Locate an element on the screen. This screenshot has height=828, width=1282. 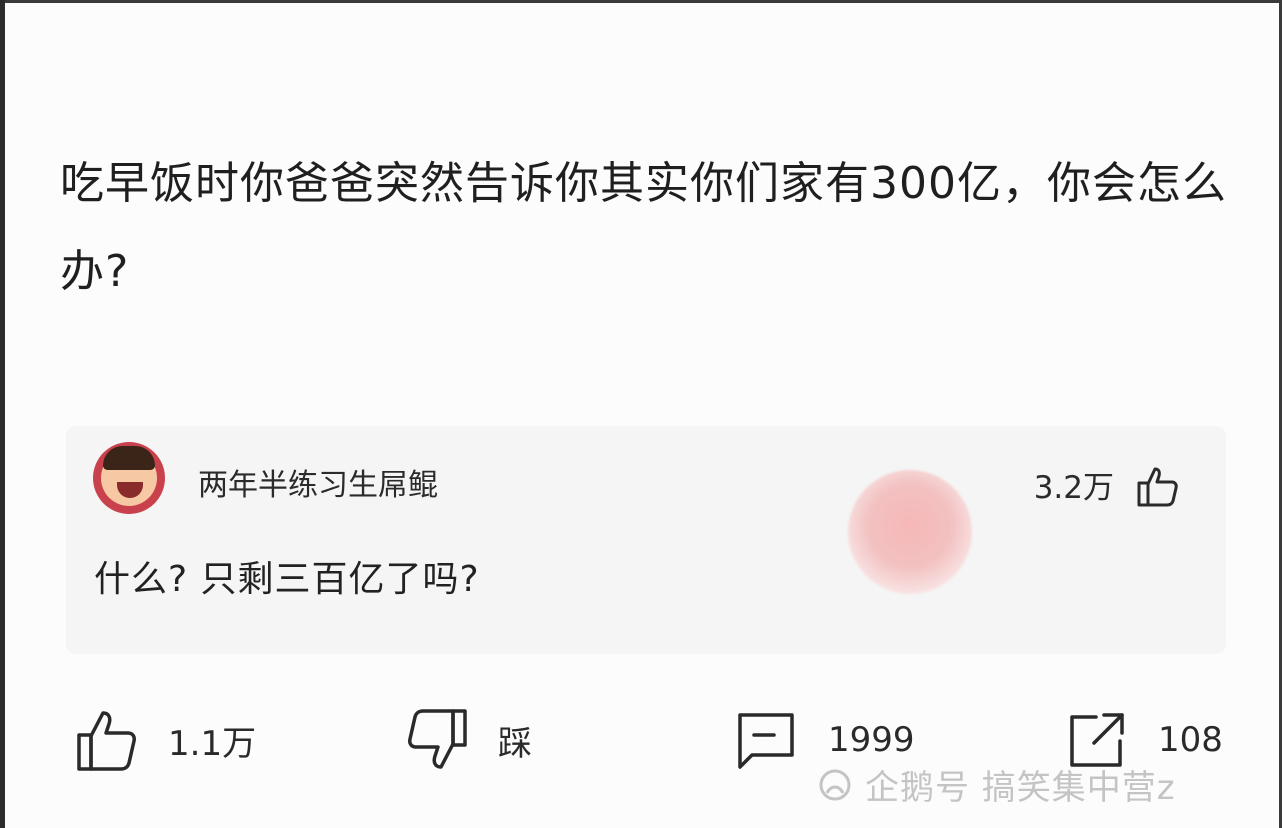
dislike-button: 踩 is located at coordinates (469, 740).